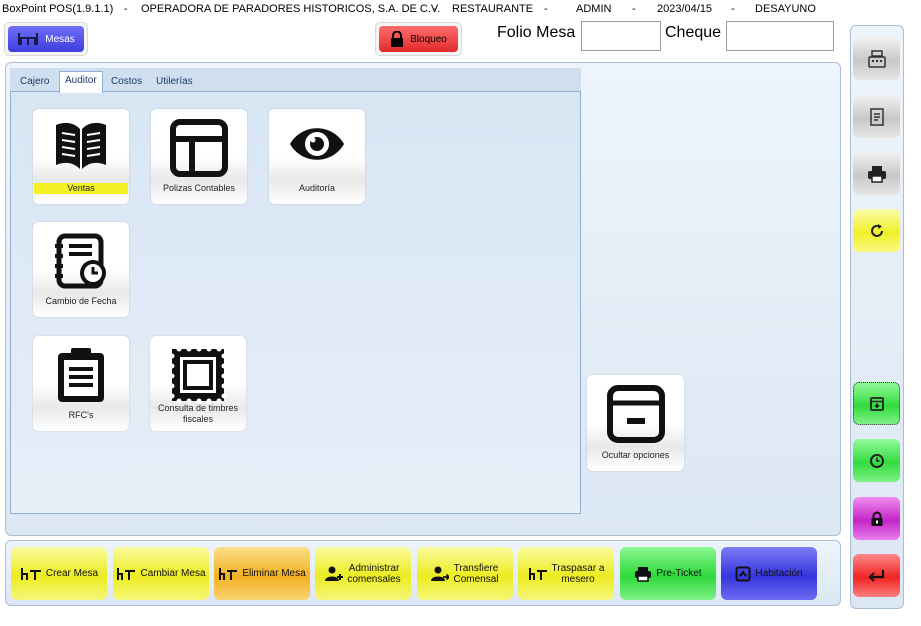  What do you see at coordinates (81, 415) in the screenshot?
I see `rfcs-label: RFC's` at bounding box center [81, 415].